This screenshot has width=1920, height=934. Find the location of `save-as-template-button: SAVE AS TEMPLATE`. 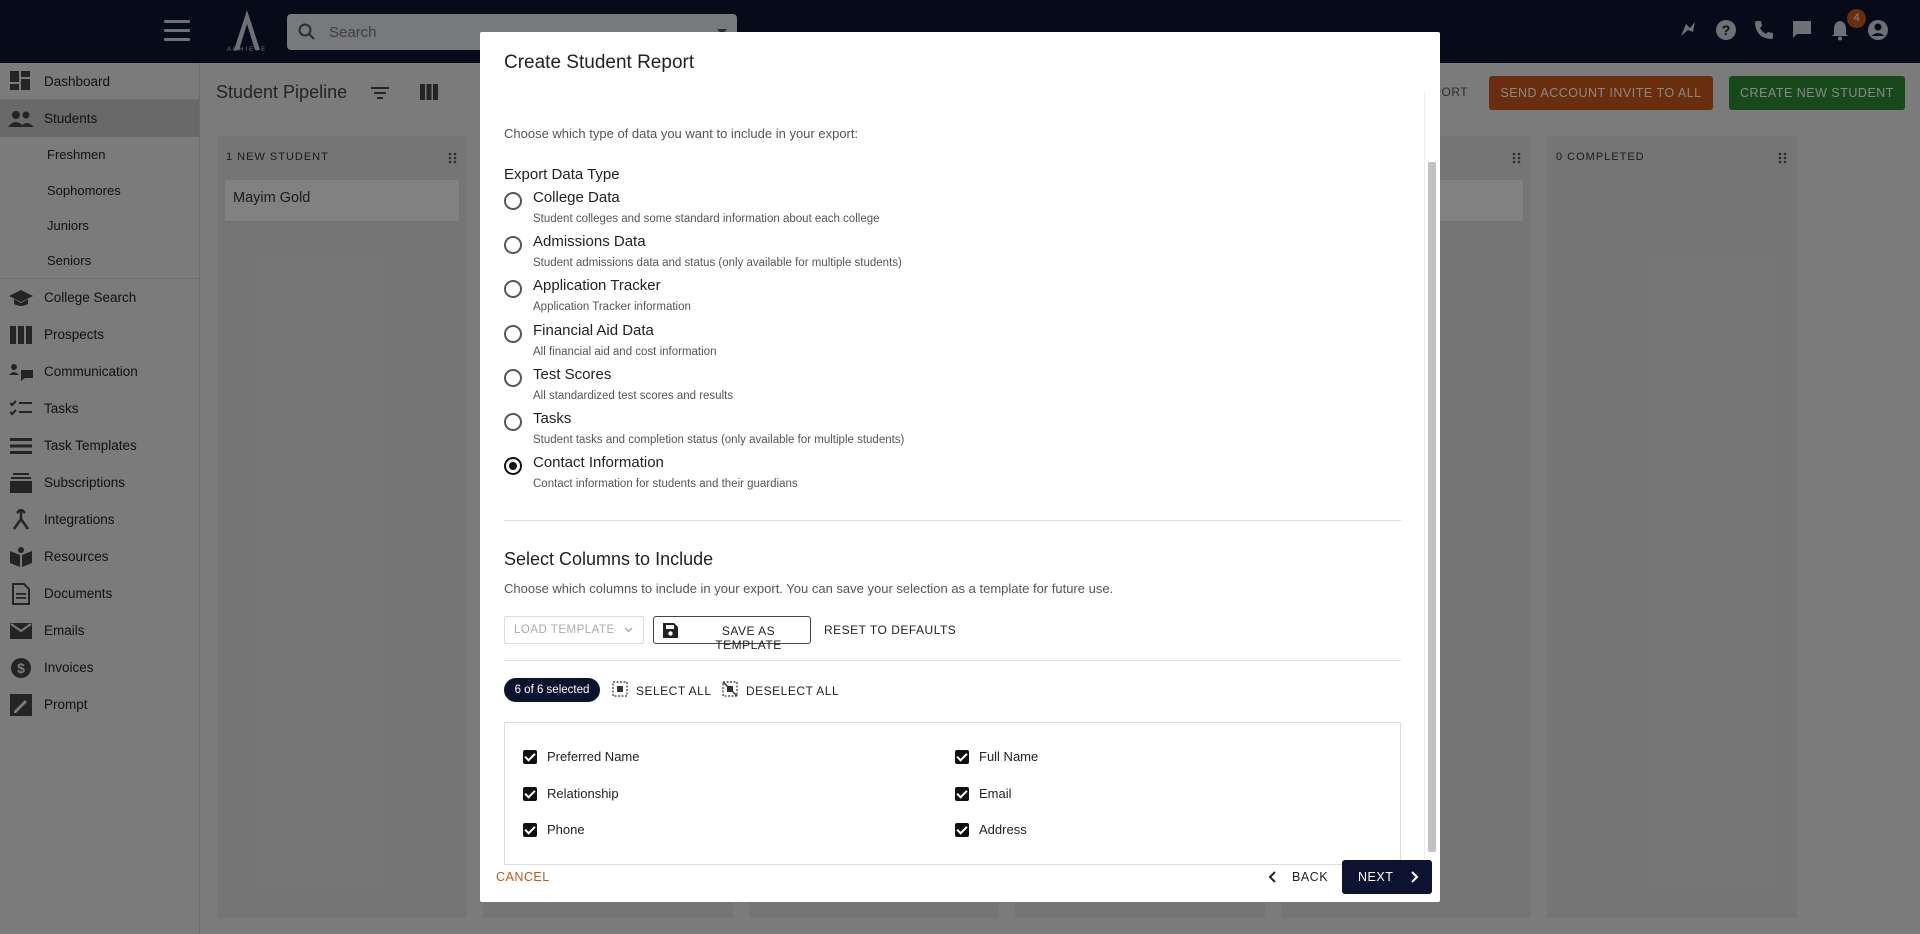

save-as-template-button: SAVE AS TEMPLATE is located at coordinates (732, 634).